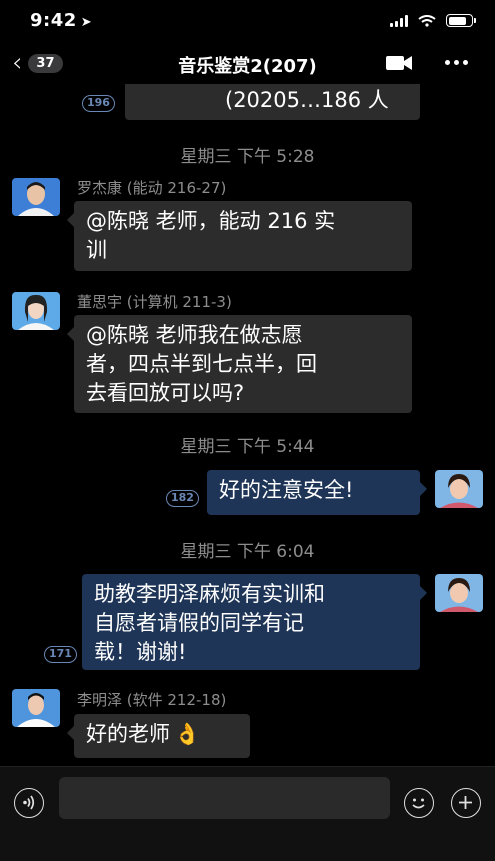 The width and height of the screenshot is (495, 861). Describe the element at coordinates (427, 20) in the screenshot. I see `wifi-icon` at that location.